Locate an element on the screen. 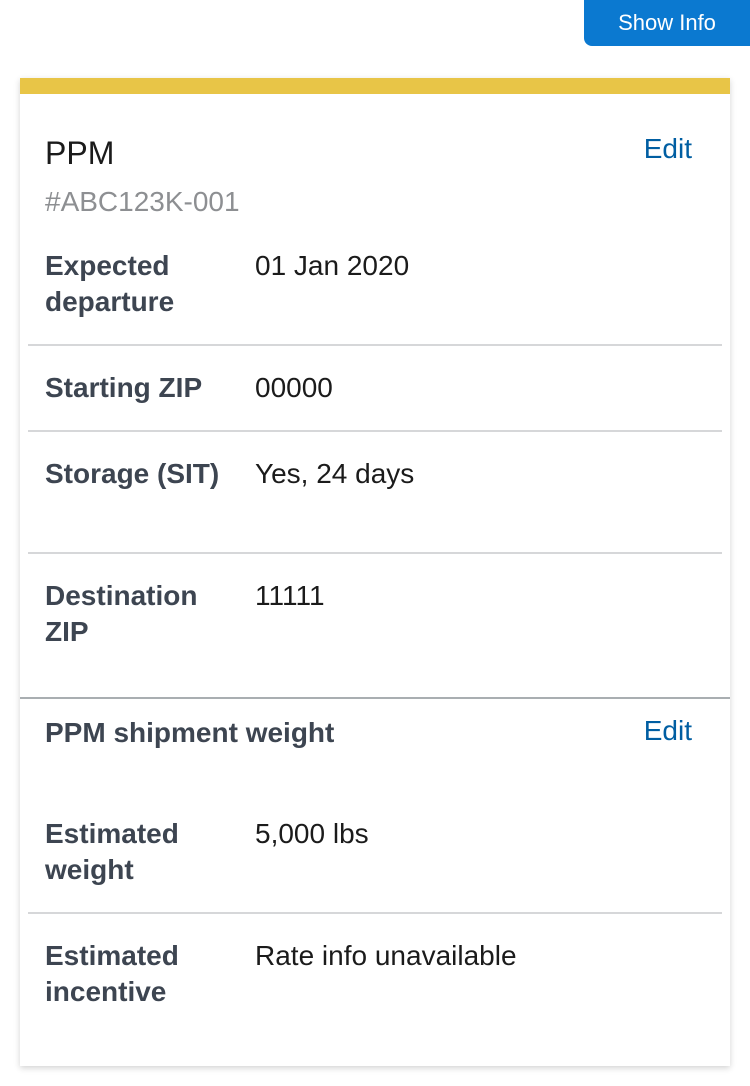  detail-label: Estimated incentive is located at coordinates (112, 973).